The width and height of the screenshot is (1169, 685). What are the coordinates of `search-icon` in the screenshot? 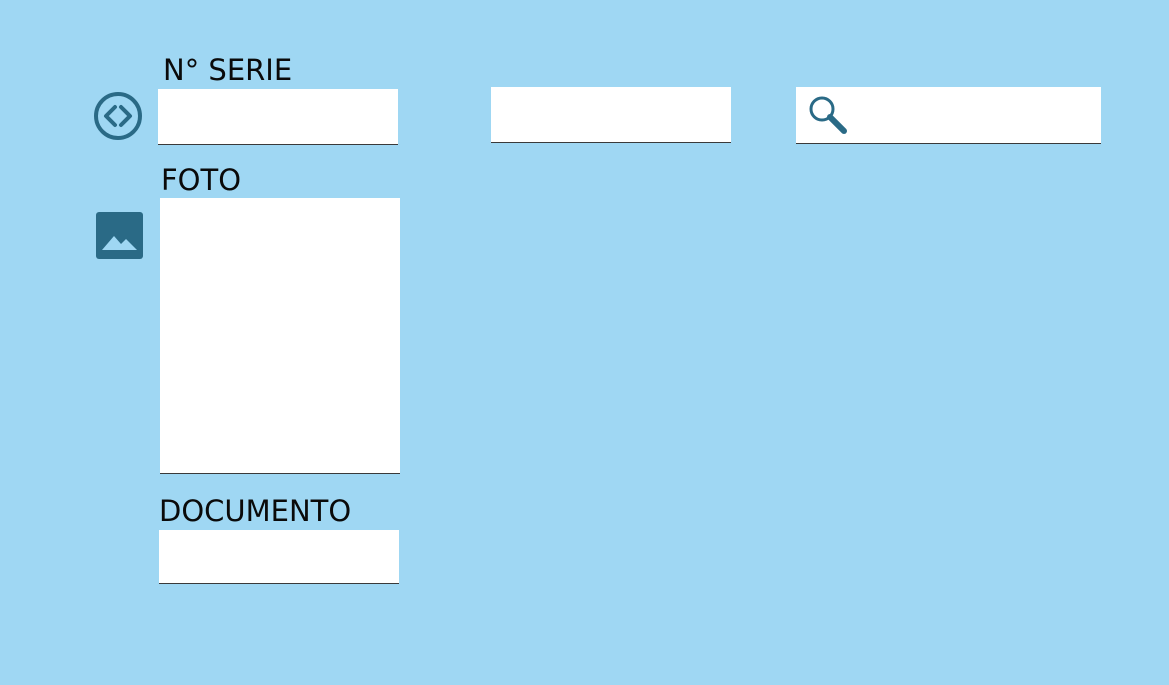 It's located at (828, 115).